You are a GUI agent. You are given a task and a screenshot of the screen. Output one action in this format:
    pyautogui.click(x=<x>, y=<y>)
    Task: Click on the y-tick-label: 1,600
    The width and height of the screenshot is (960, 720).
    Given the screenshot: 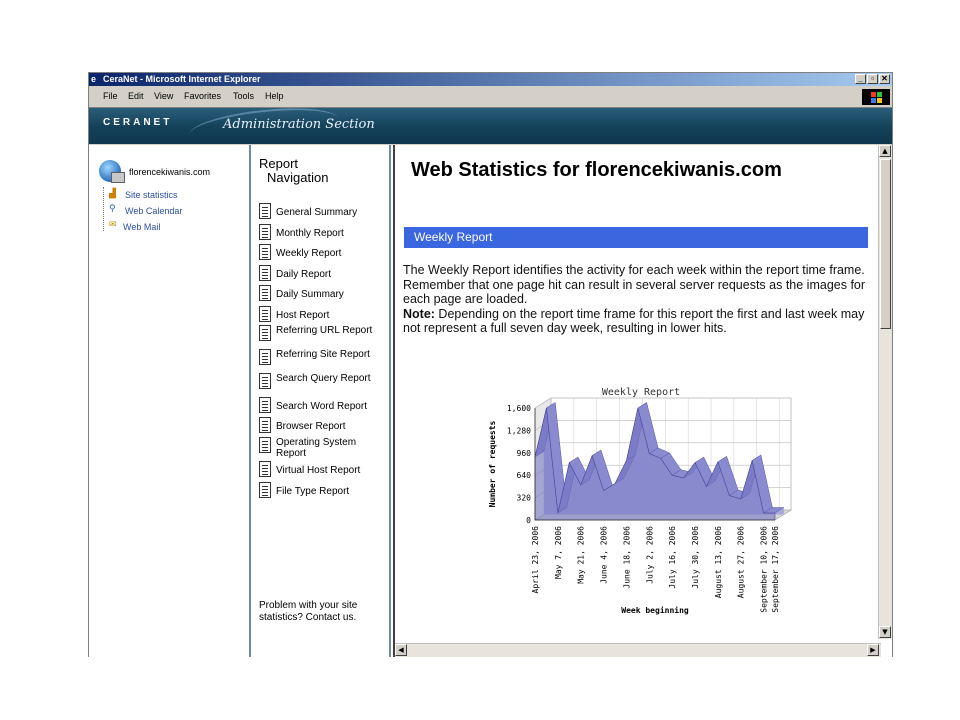 What is the action you would take?
    pyautogui.click(x=519, y=408)
    